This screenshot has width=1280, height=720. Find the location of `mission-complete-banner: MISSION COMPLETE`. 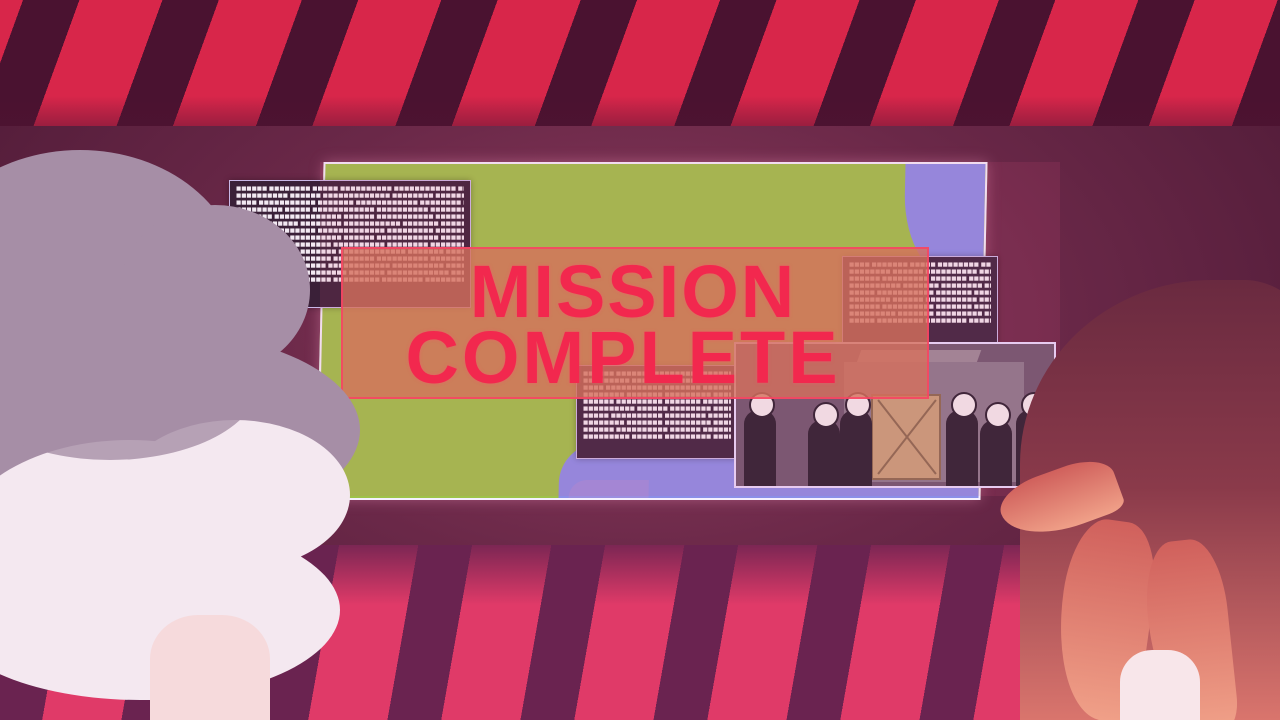

mission-complete-banner: MISSION COMPLETE is located at coordinates (635, 323).